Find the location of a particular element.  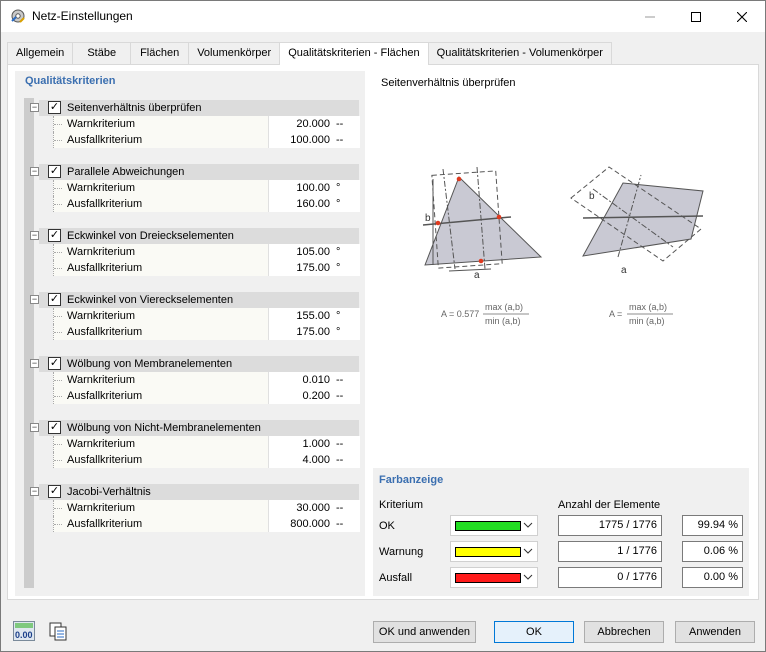

decimal-places-button: 0.00 is located at coordinates (25, 631).